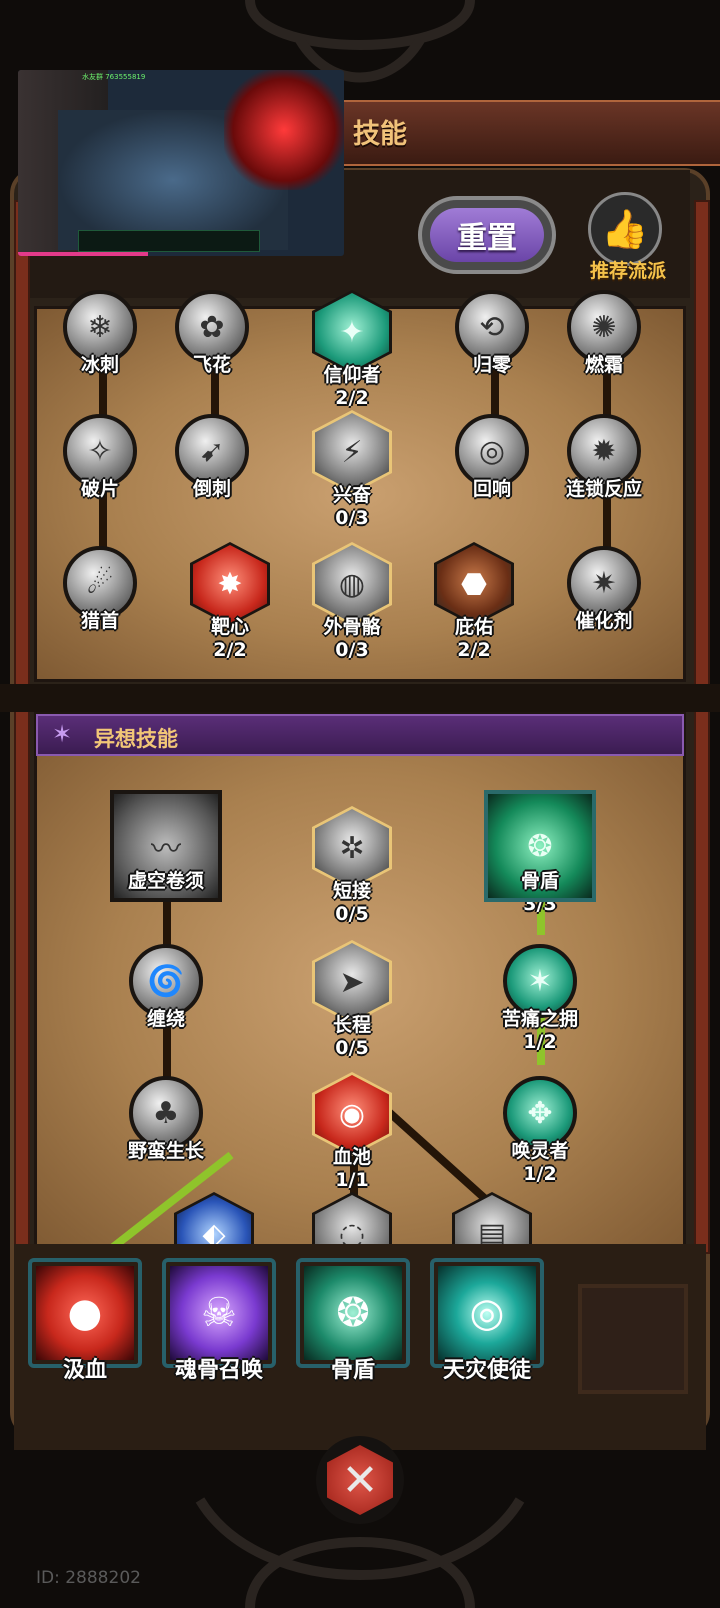  Describe the element at coordinates (539, 1019) in the screenshot. I see `skill-name: 苦痛之拥` at that location.